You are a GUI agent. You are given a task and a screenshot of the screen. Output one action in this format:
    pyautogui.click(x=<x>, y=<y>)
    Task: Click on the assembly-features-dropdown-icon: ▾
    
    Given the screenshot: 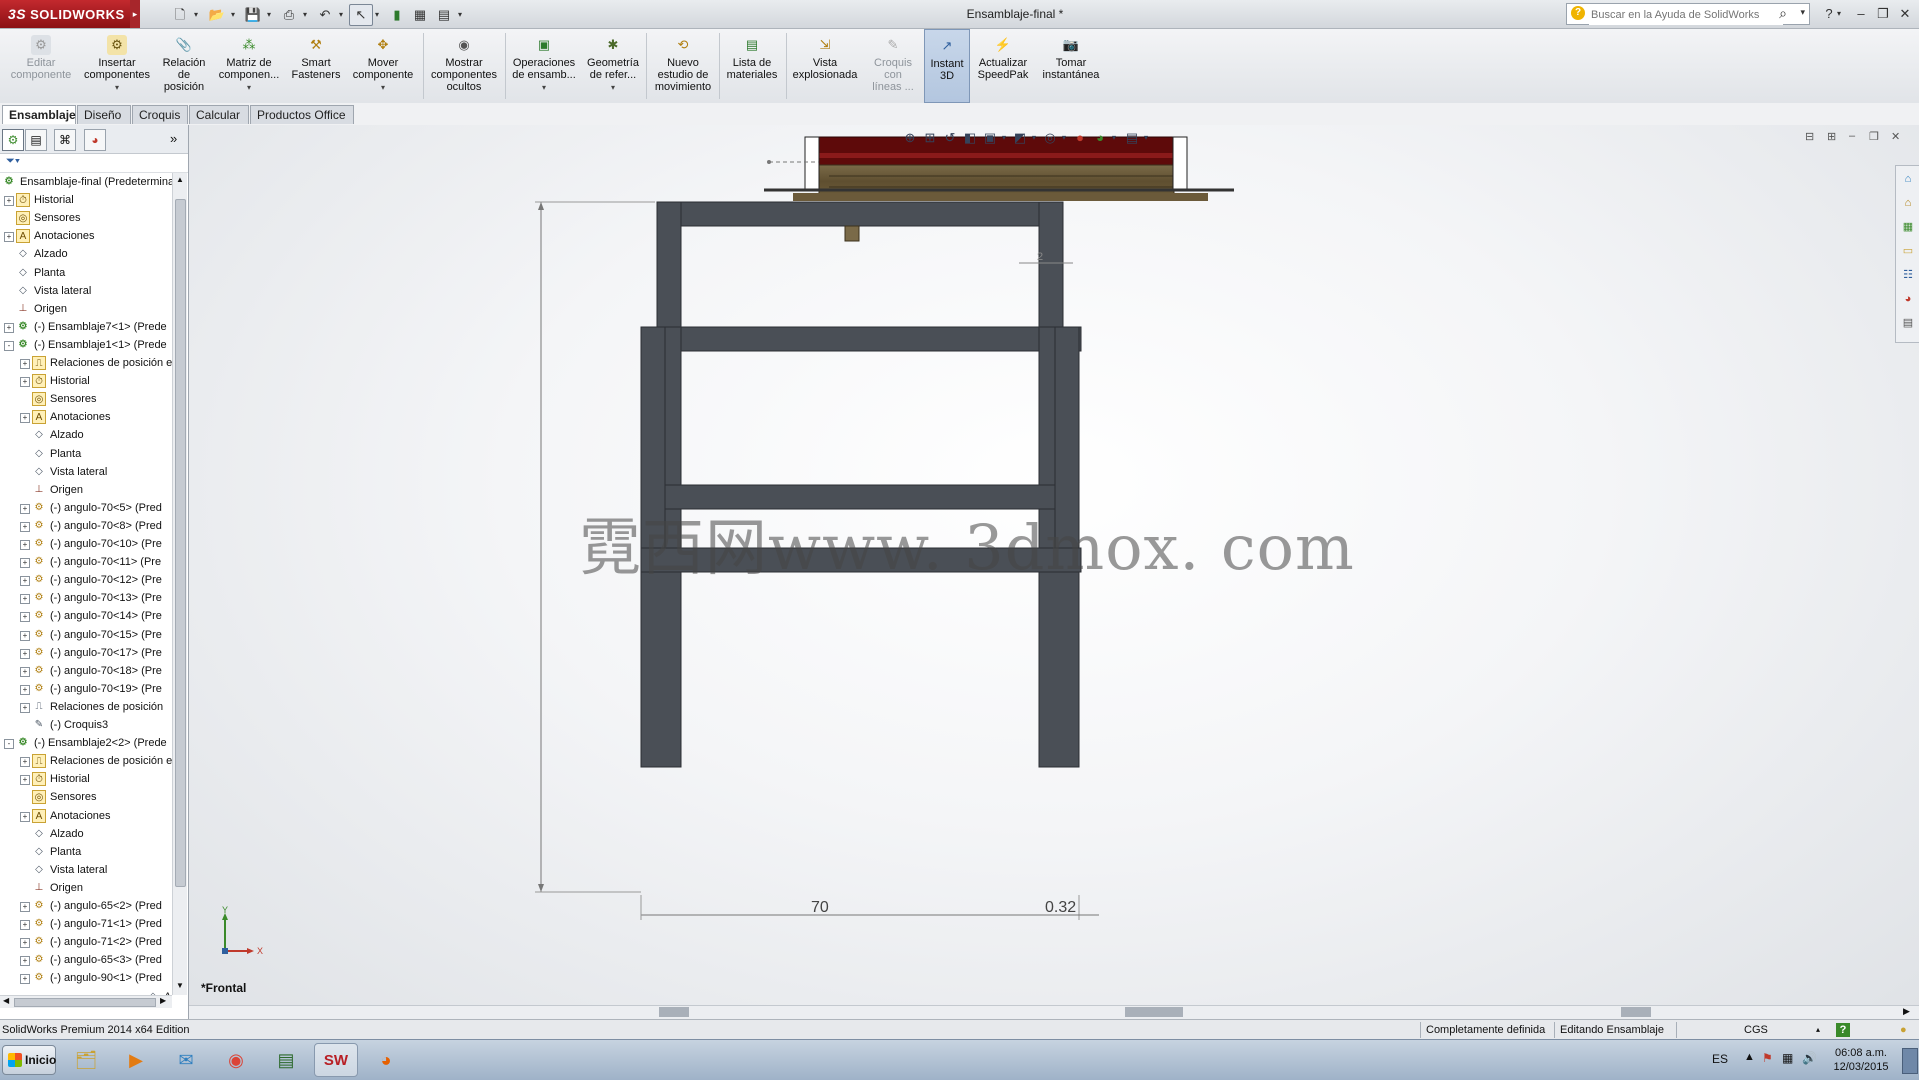 What is the action you would take?
    pyautogui.click(x=544, y=88)
    